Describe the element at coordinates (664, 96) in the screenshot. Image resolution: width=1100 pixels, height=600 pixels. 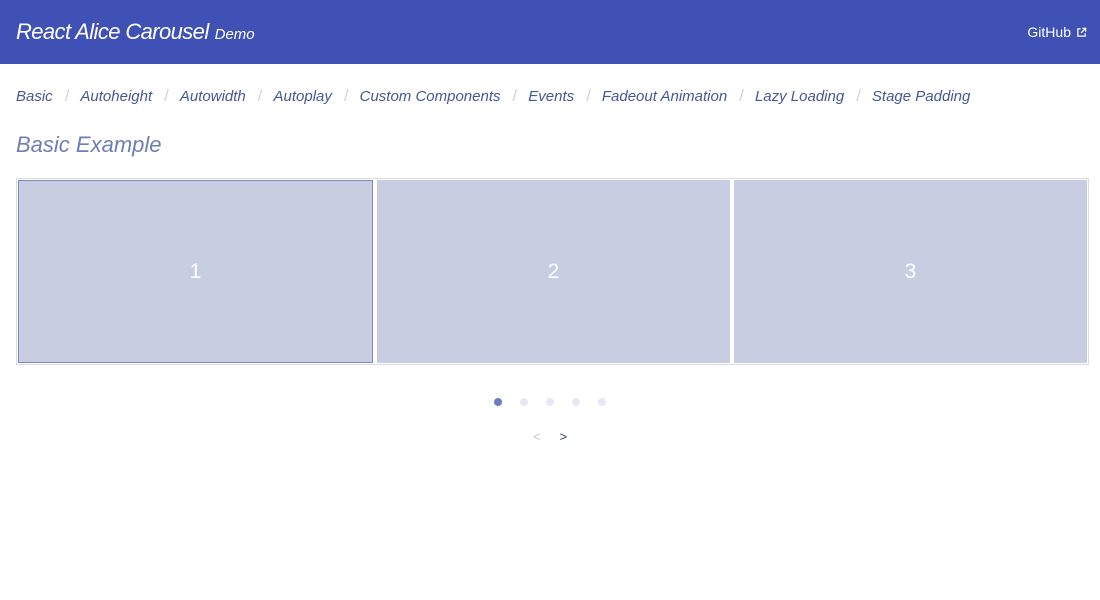
I see `nav-item-fadeout-animation: Fadeout Animation` at that location.